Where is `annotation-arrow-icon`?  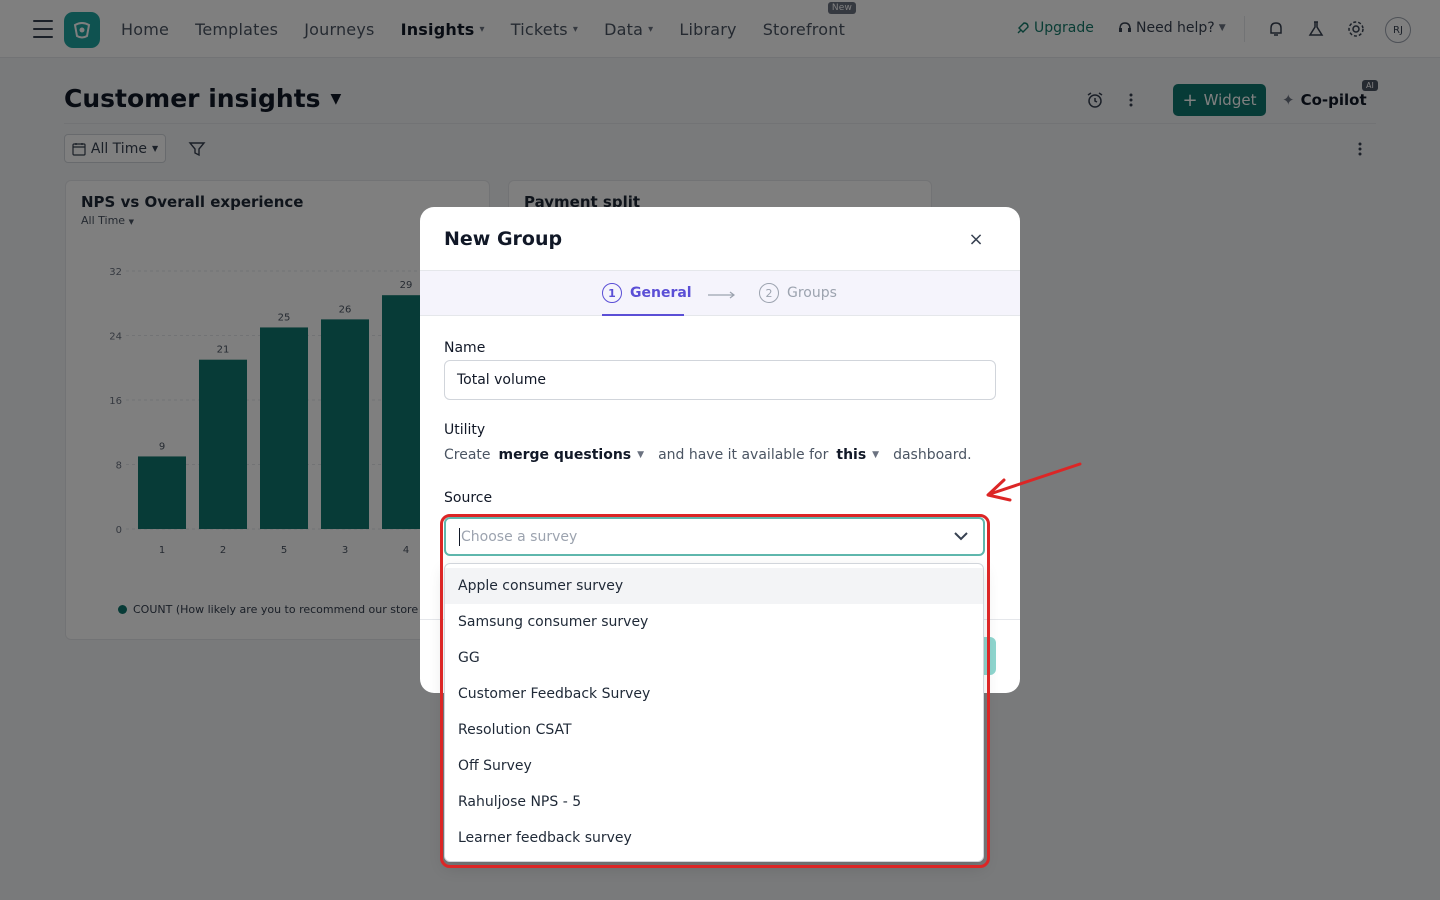
annotation-arrow-icon is located at coordinates (1034, 482).